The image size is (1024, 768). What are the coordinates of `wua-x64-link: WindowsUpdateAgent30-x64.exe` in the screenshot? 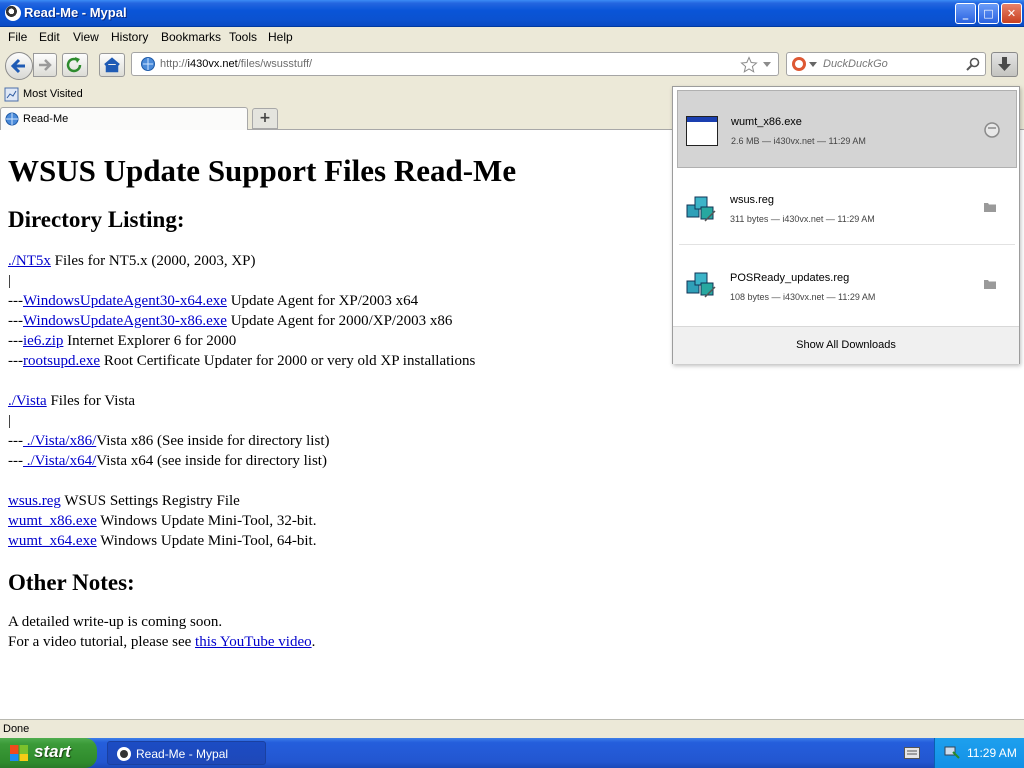 It's located at (125, 301).